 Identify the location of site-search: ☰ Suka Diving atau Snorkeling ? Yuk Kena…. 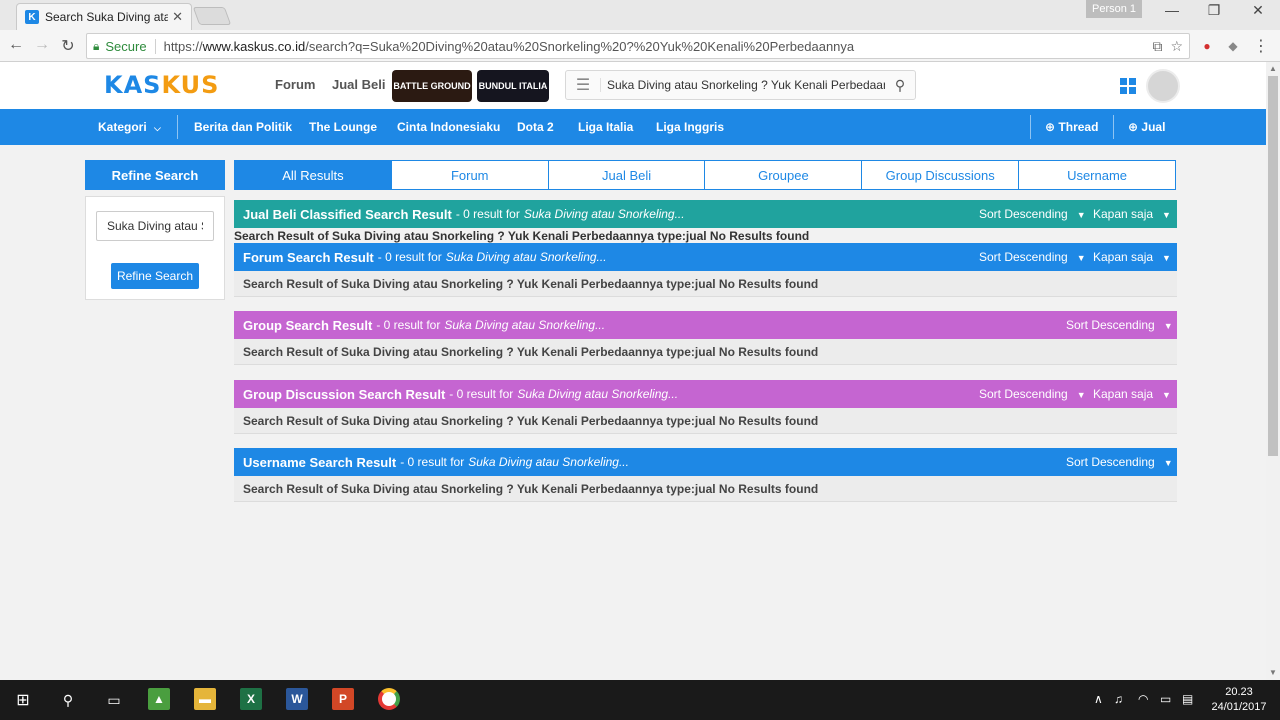
(740, 85).